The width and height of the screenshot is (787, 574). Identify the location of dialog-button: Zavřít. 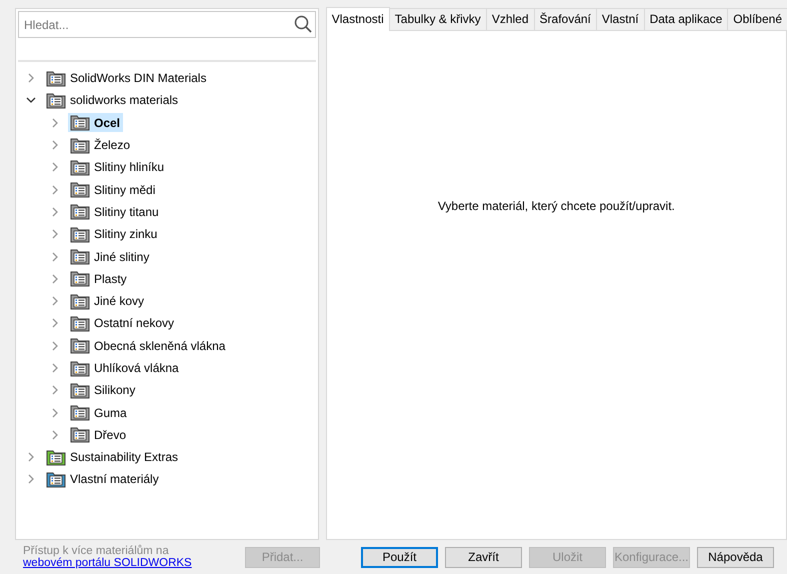
(483, 557).